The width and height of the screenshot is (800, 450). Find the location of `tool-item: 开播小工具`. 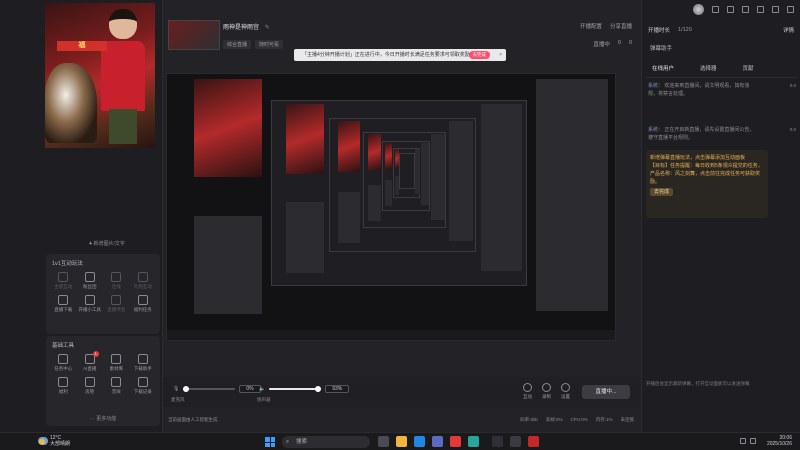

tool-item: 开播小工具 is located at coordinates (90, 304).